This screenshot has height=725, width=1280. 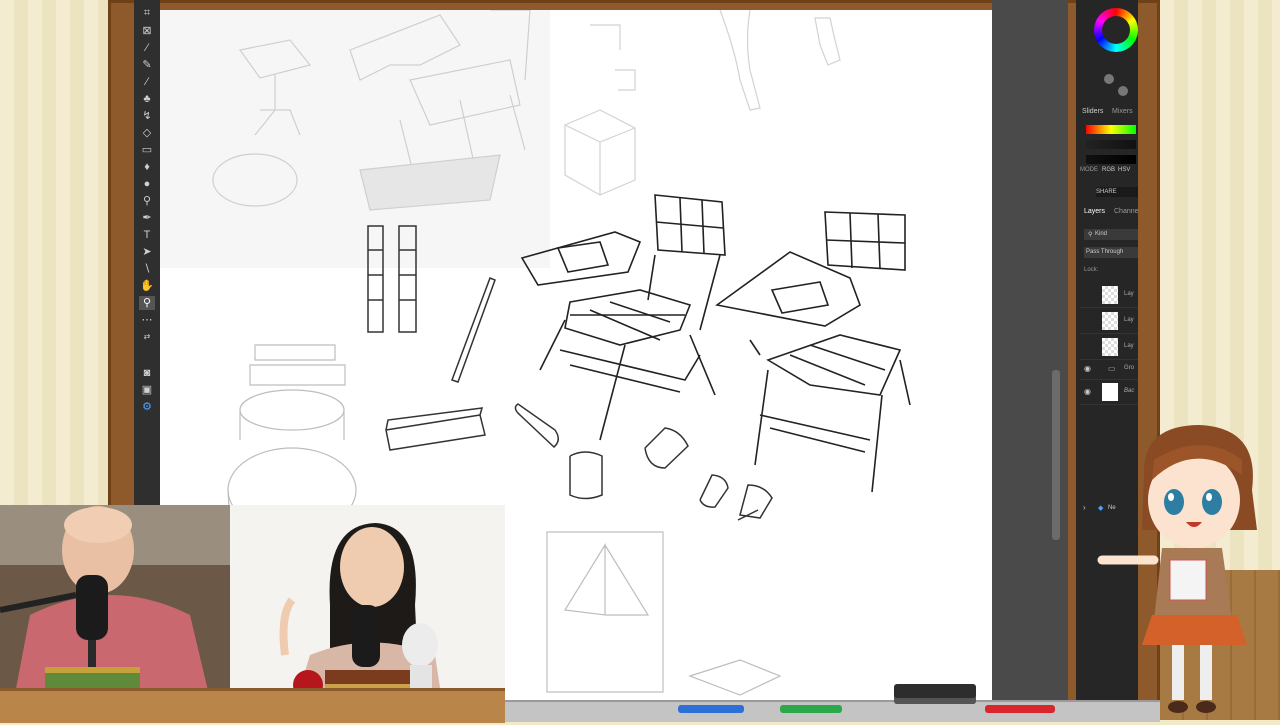 What do you see at coordinates (147, 390) in the screenshot?
I see `screenmode-icon: ▣` at bounding box center [147, 390].